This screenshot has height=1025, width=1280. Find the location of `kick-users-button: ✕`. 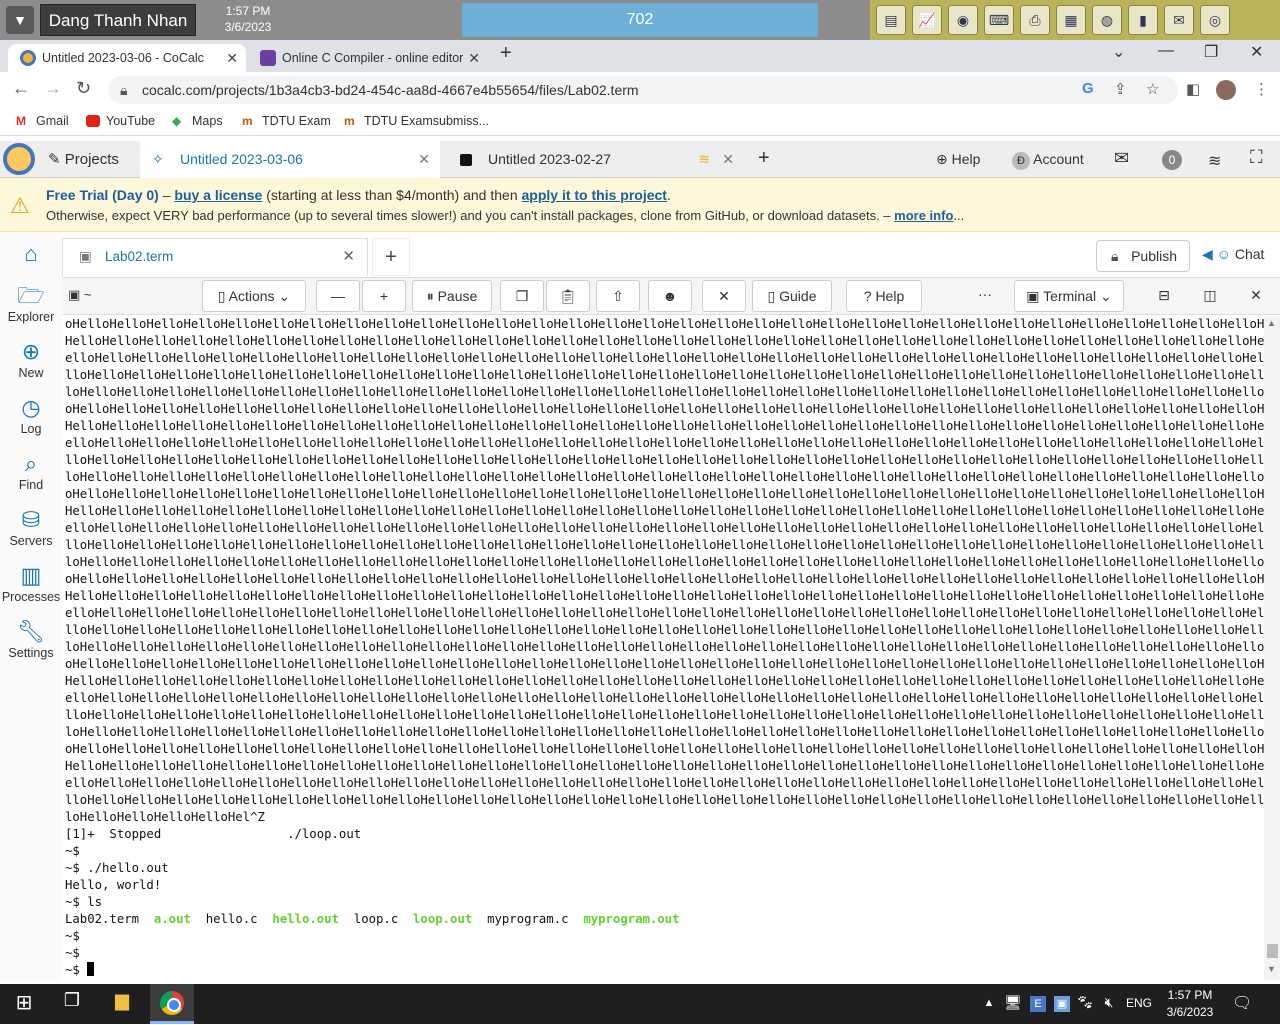

kick-users-button: ✕ is located at coordinates (724, 296).